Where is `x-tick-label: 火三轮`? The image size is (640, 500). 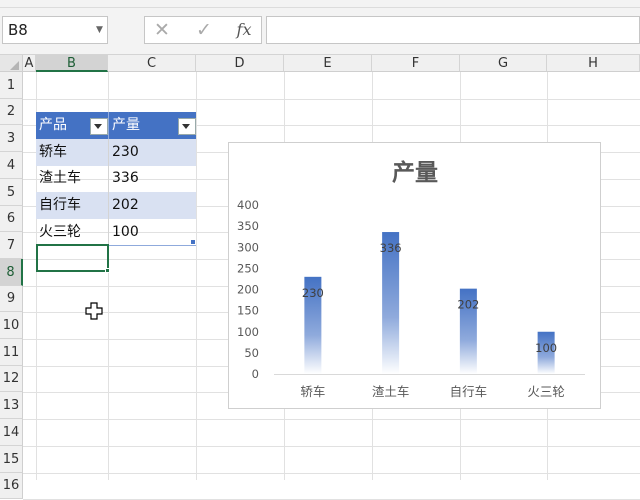 x-tick-label: 火三轮 is located at coordinates (546, 391).